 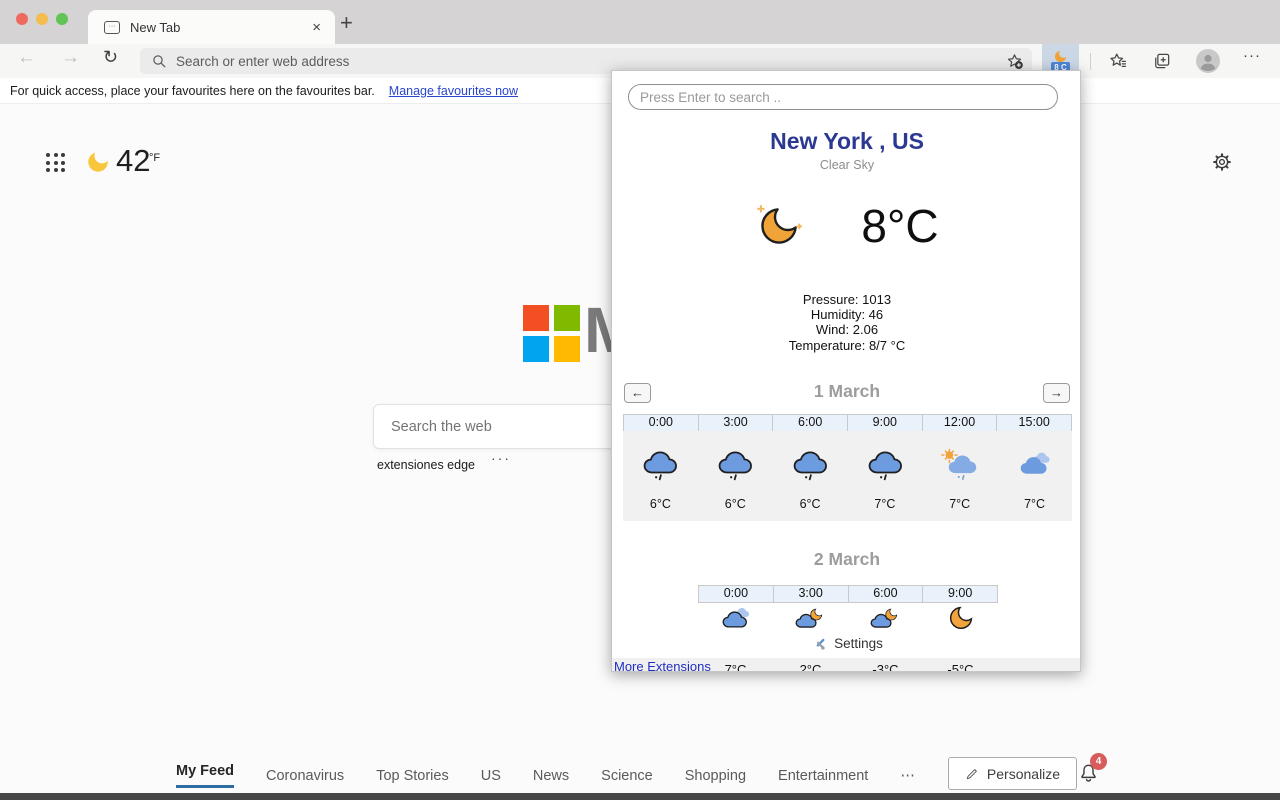 I want to click on feed-tab-science: Science, so click(x=627, y=776).